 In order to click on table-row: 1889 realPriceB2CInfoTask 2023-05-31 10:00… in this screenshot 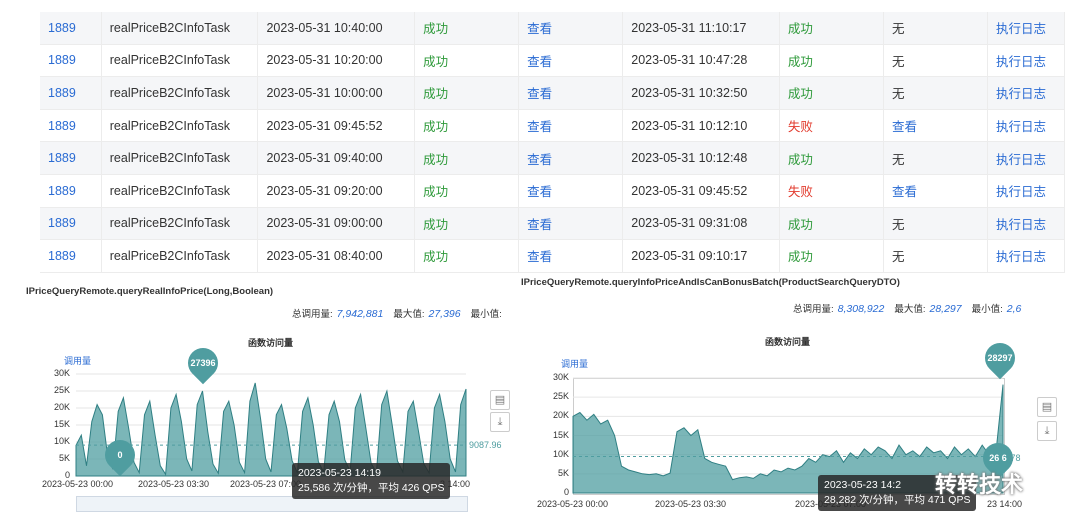, I will do `click(552, 93)`.